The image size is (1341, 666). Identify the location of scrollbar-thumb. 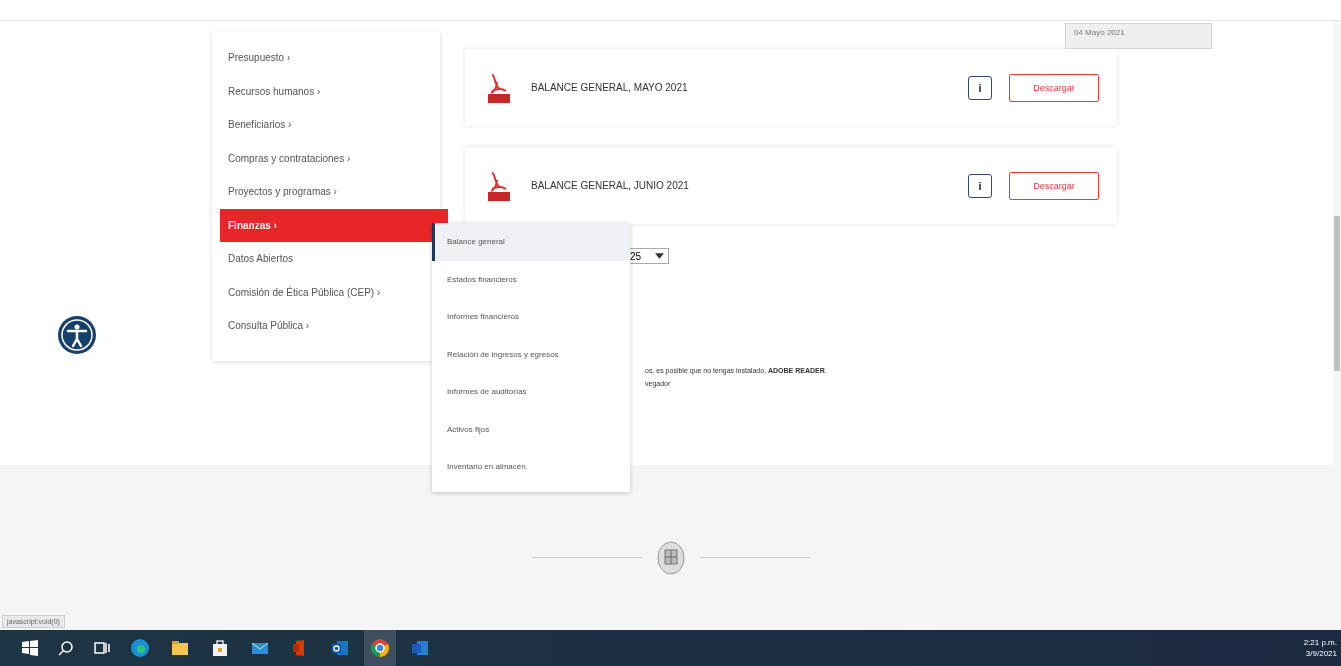
(1337, 293).